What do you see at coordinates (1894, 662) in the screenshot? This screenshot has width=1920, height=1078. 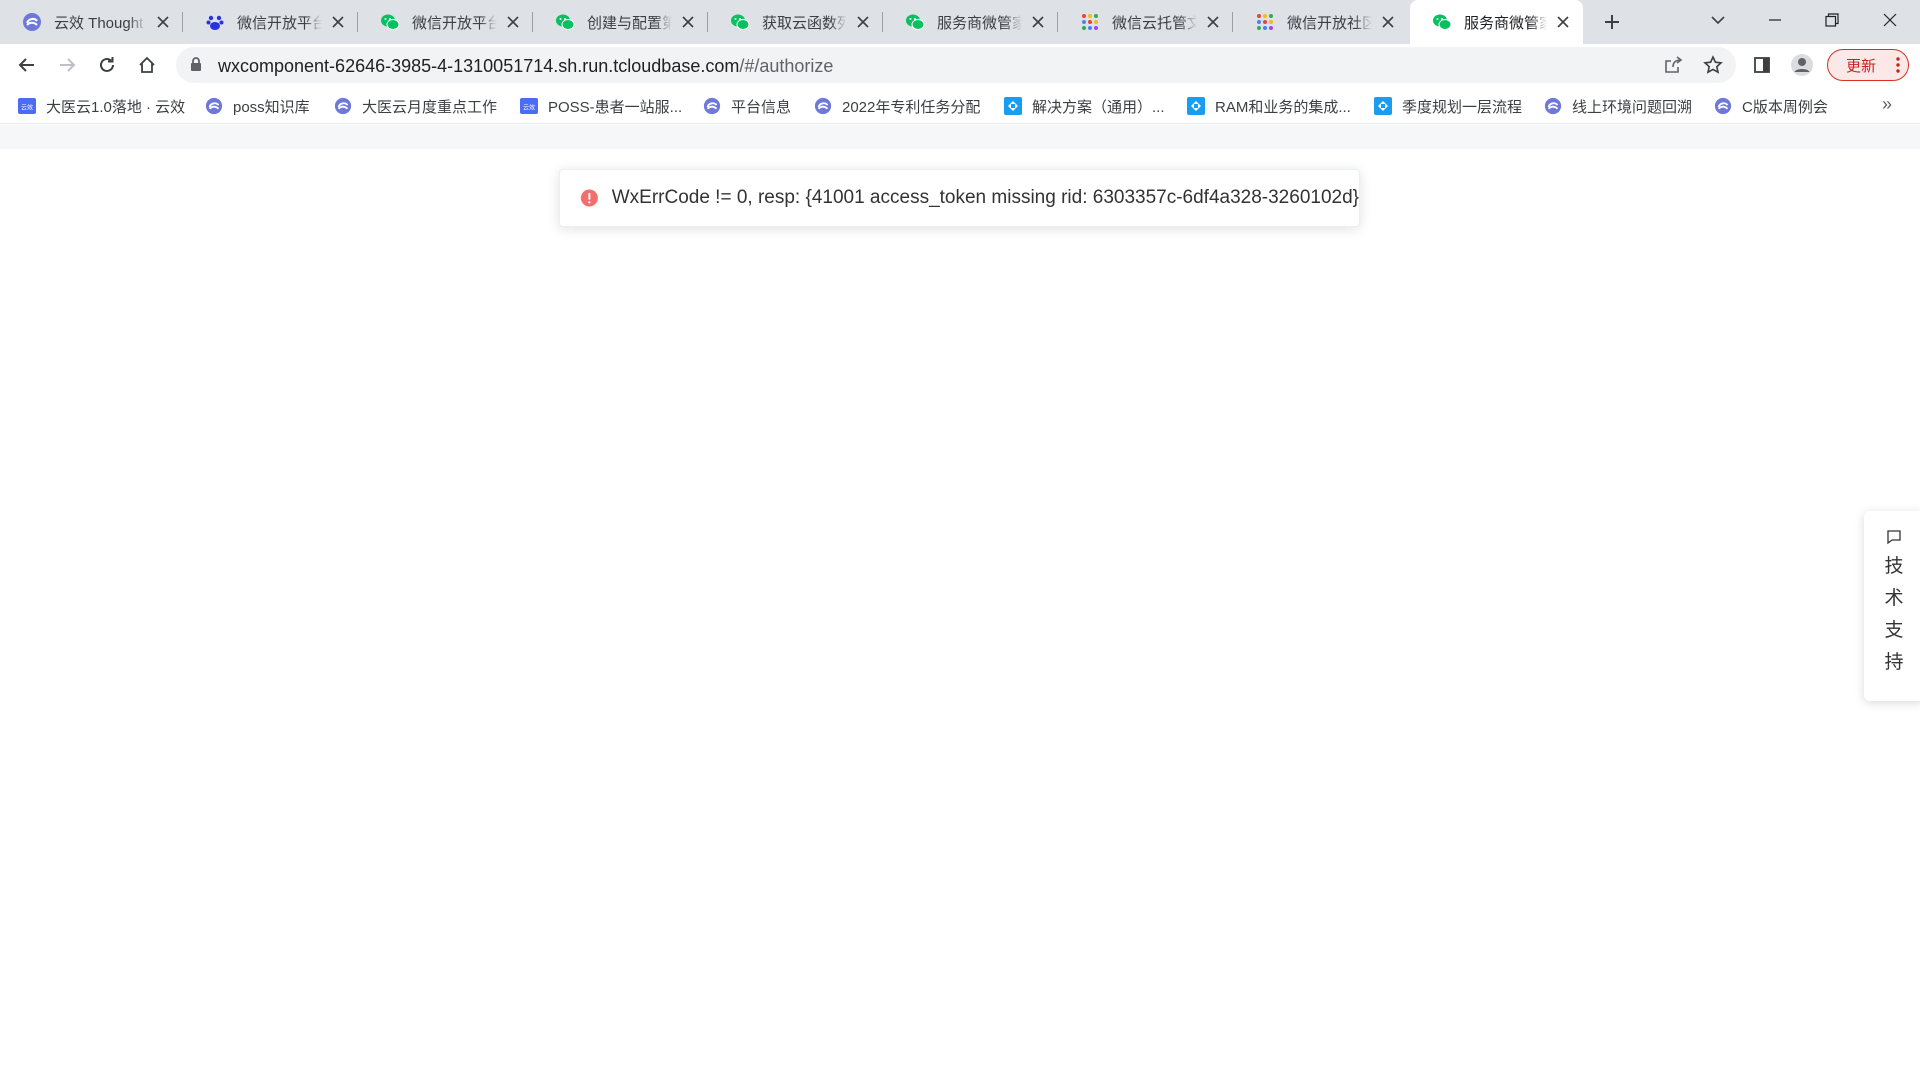 I see `support-char: 持` at bounding box center [1894, 662].